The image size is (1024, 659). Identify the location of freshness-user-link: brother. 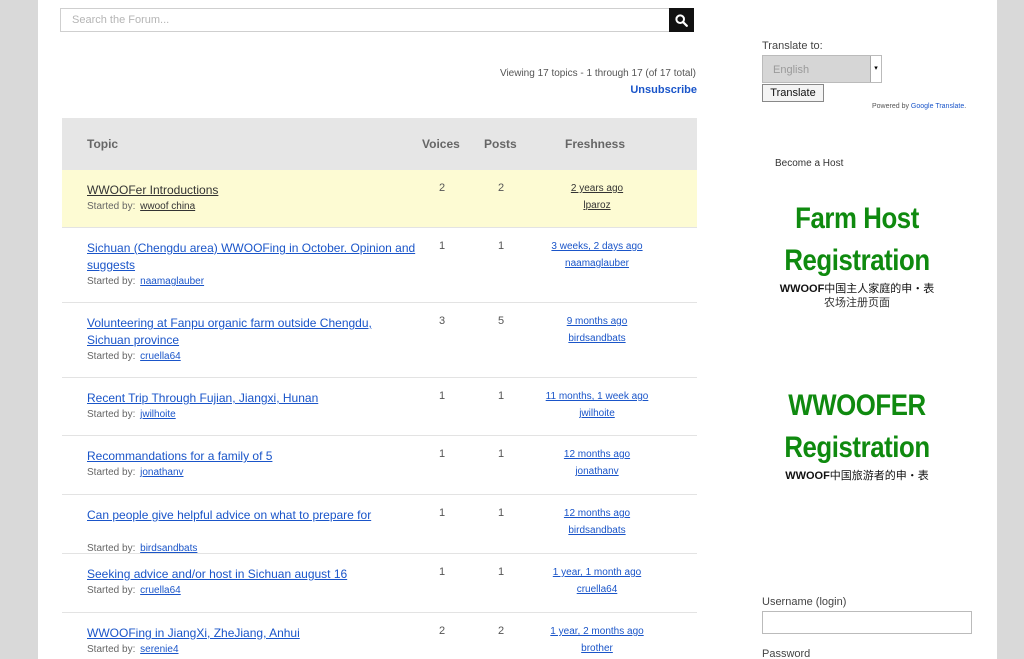
(597, 648).